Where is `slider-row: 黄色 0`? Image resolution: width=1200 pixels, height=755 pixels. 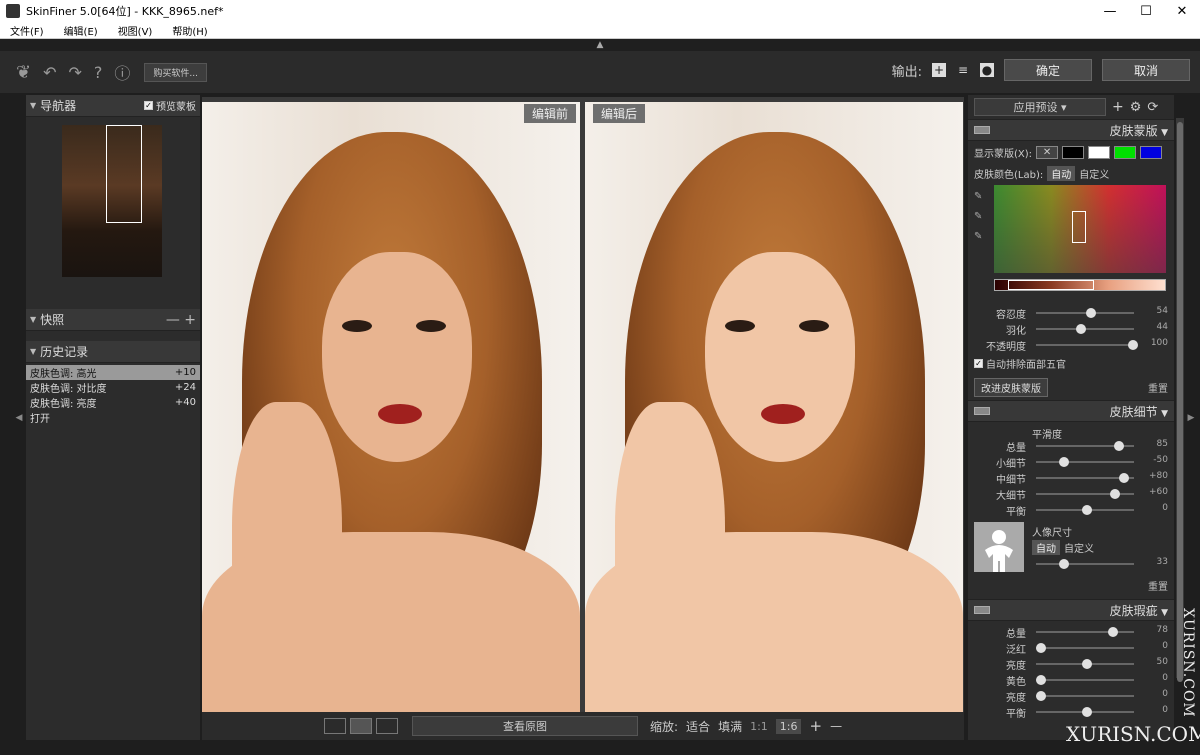
slider-row: 黄色 0 is located at coordinates (1071, 680).